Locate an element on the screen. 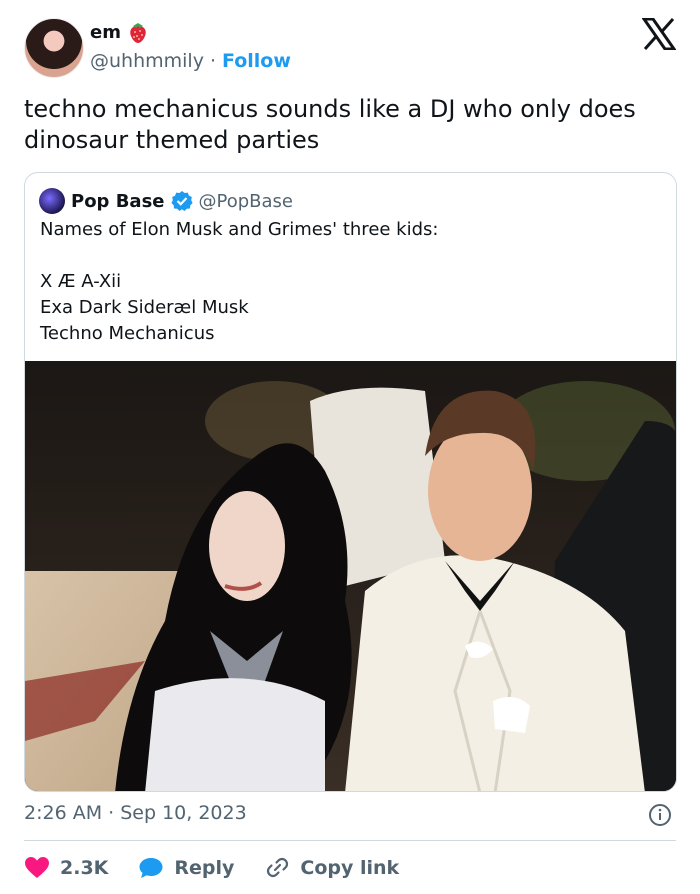  heart-icon is located at coordinates (37, 867).